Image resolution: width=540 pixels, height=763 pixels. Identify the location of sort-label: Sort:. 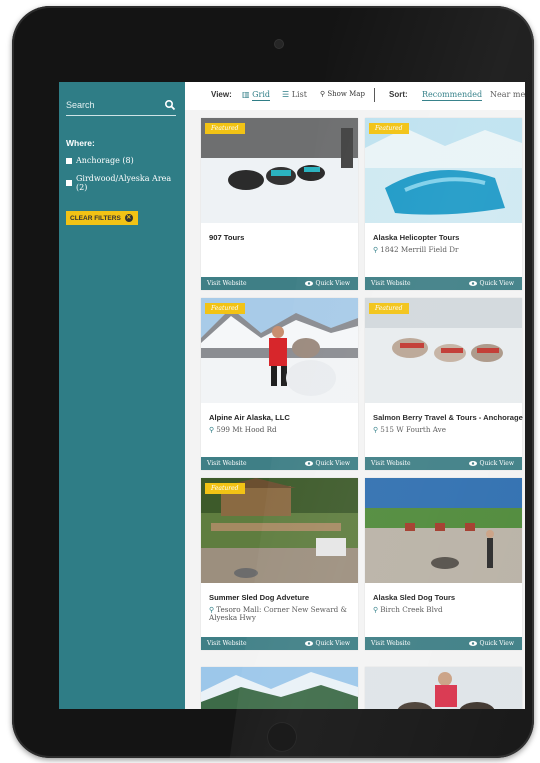
(398, 94).